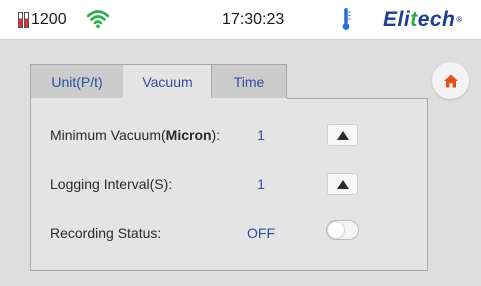 This screenshot has height=286, width=481. What do you see at coordinates (357, 98) in the screenshot?
I see `panel-border` at bounding box center [357, 98].